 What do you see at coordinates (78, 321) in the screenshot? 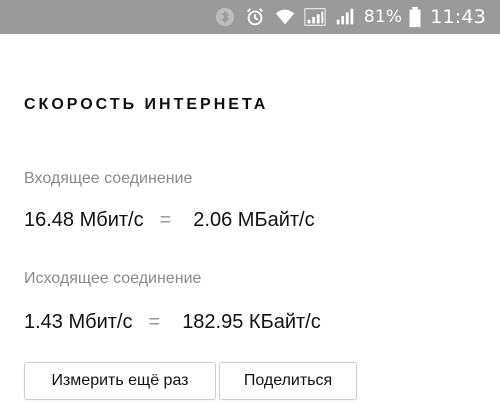
I see `upload-mbit-value: 1.43 Мбит/с` at bounding box center [78, 321].